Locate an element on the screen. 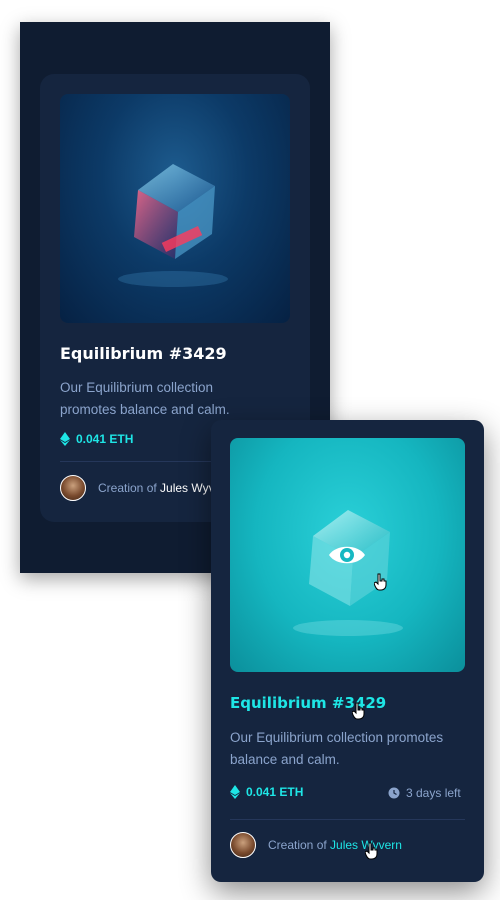  eye-icon is located at coordinates (347, 555).